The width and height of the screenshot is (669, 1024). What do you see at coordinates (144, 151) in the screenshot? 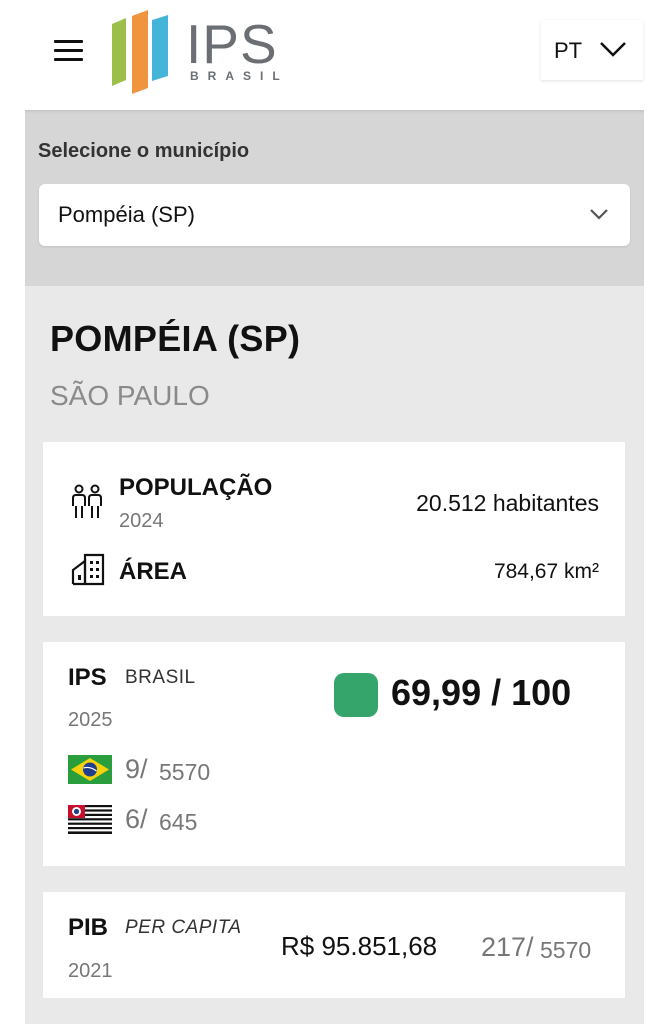
I see `selector-label: Selecione o município` at bounding box center [144, 151].